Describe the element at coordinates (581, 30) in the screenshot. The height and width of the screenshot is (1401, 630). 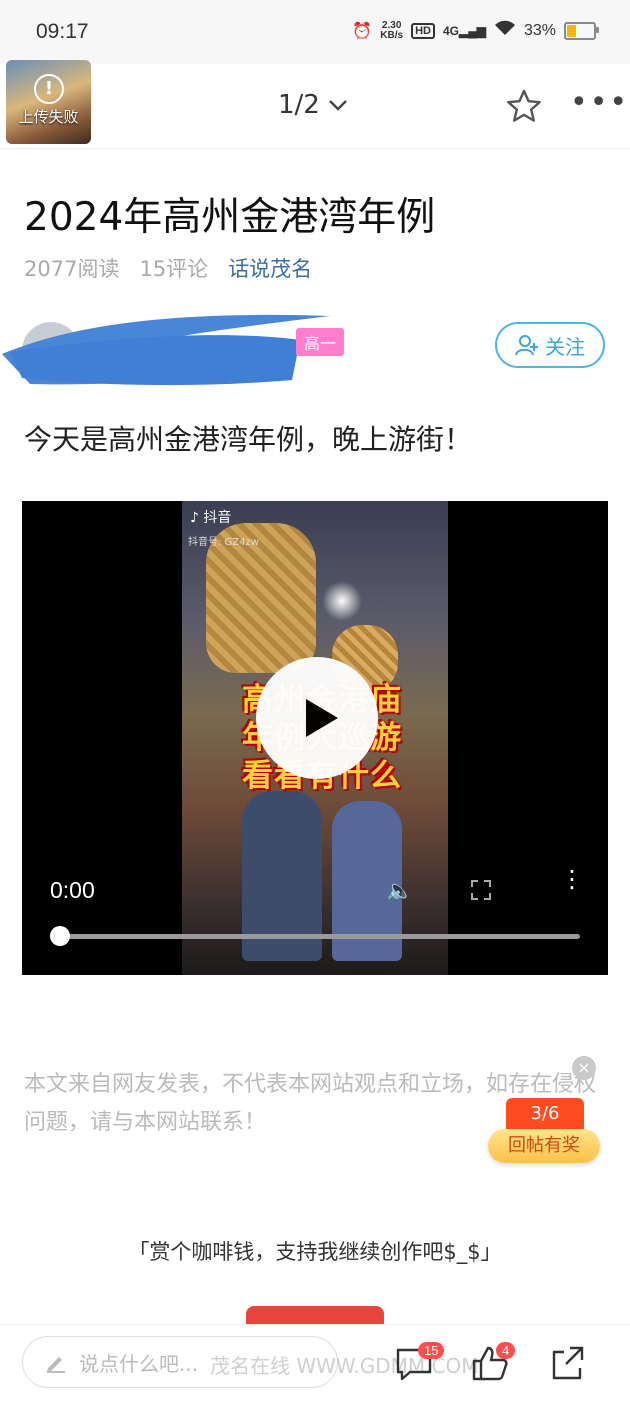
I see `battery-icon` at that location.